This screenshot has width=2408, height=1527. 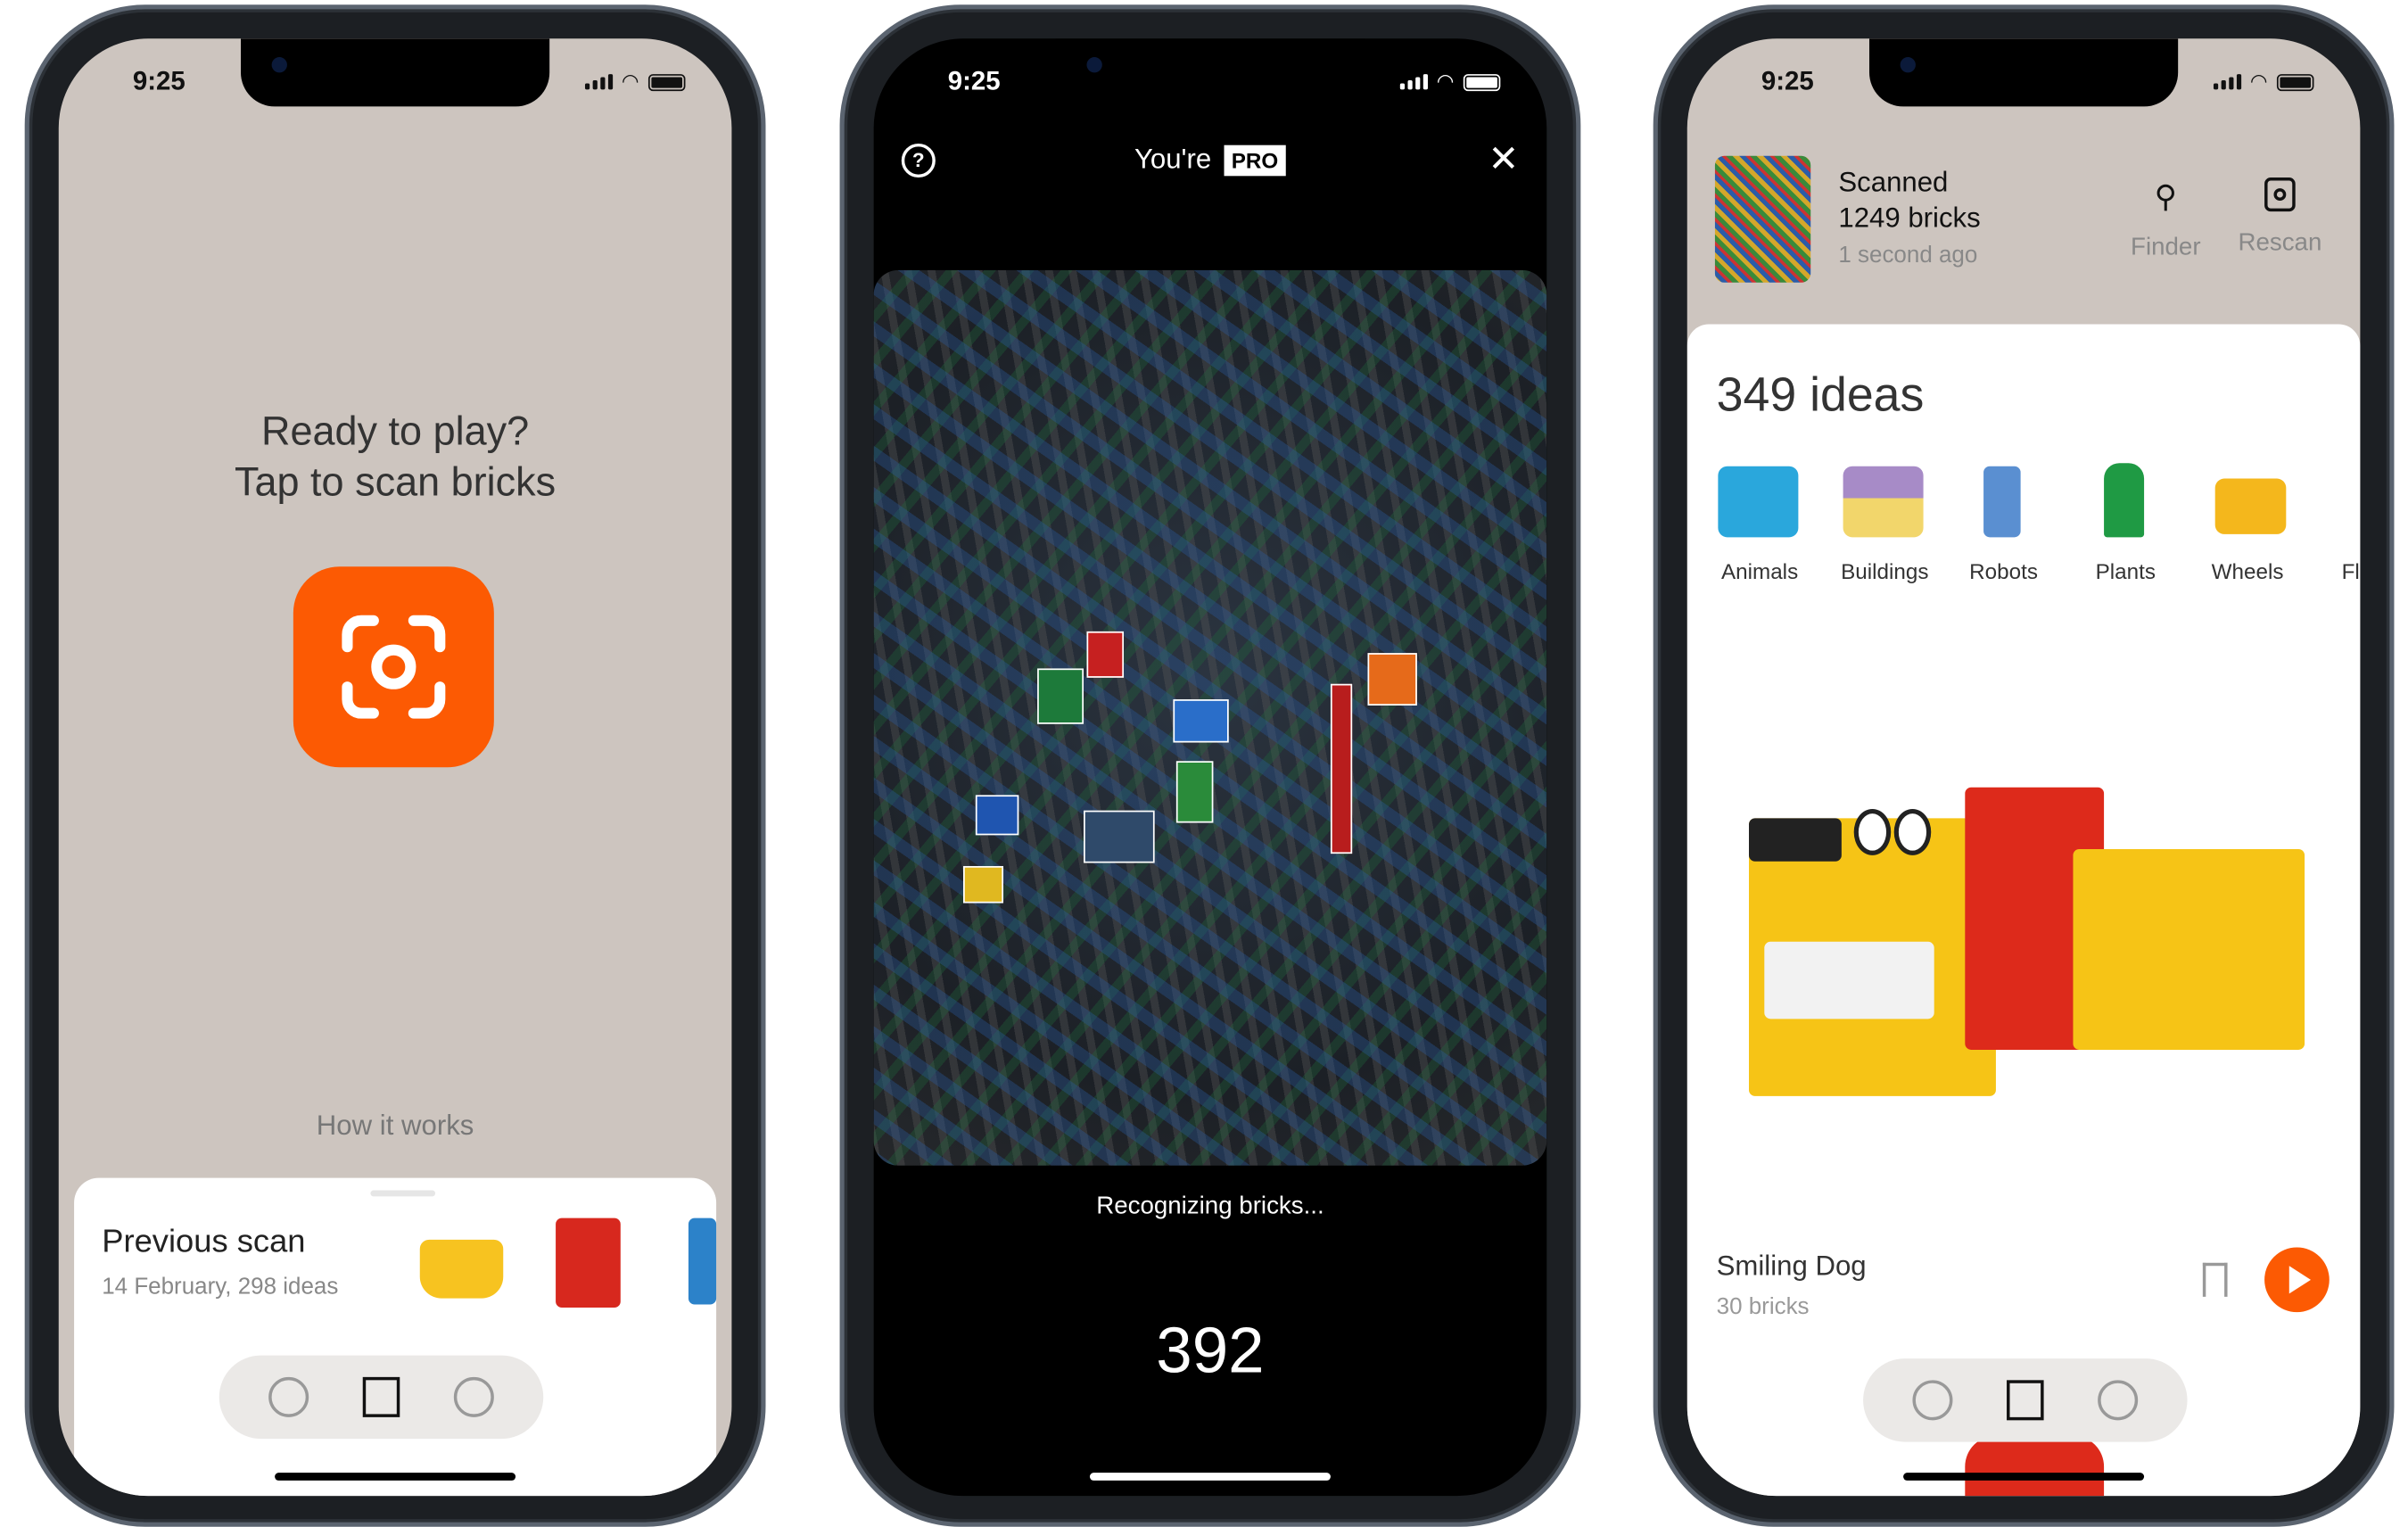 I want to click on finder-button: ⚲ Finder, so click(x=2165, y=220).